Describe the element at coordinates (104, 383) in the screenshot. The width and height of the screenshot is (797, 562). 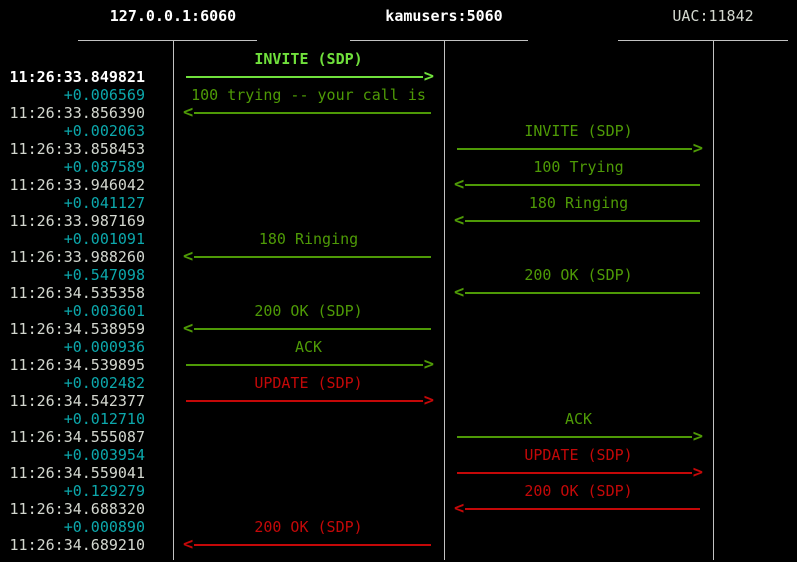
I see `time-delta: +0.002482` at that location.